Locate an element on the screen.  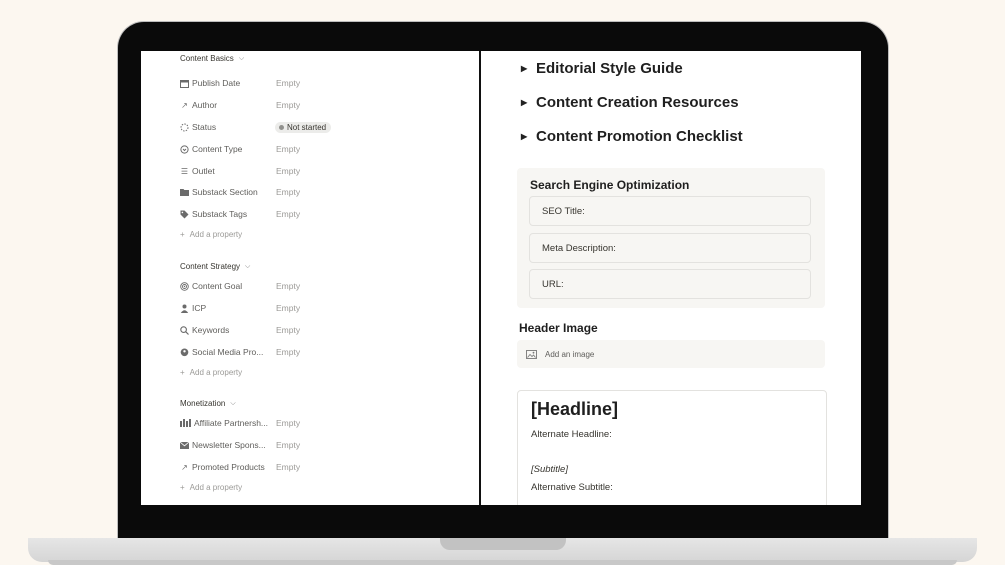
property-row-status: Status Not started is located at coordinates (325, 127).